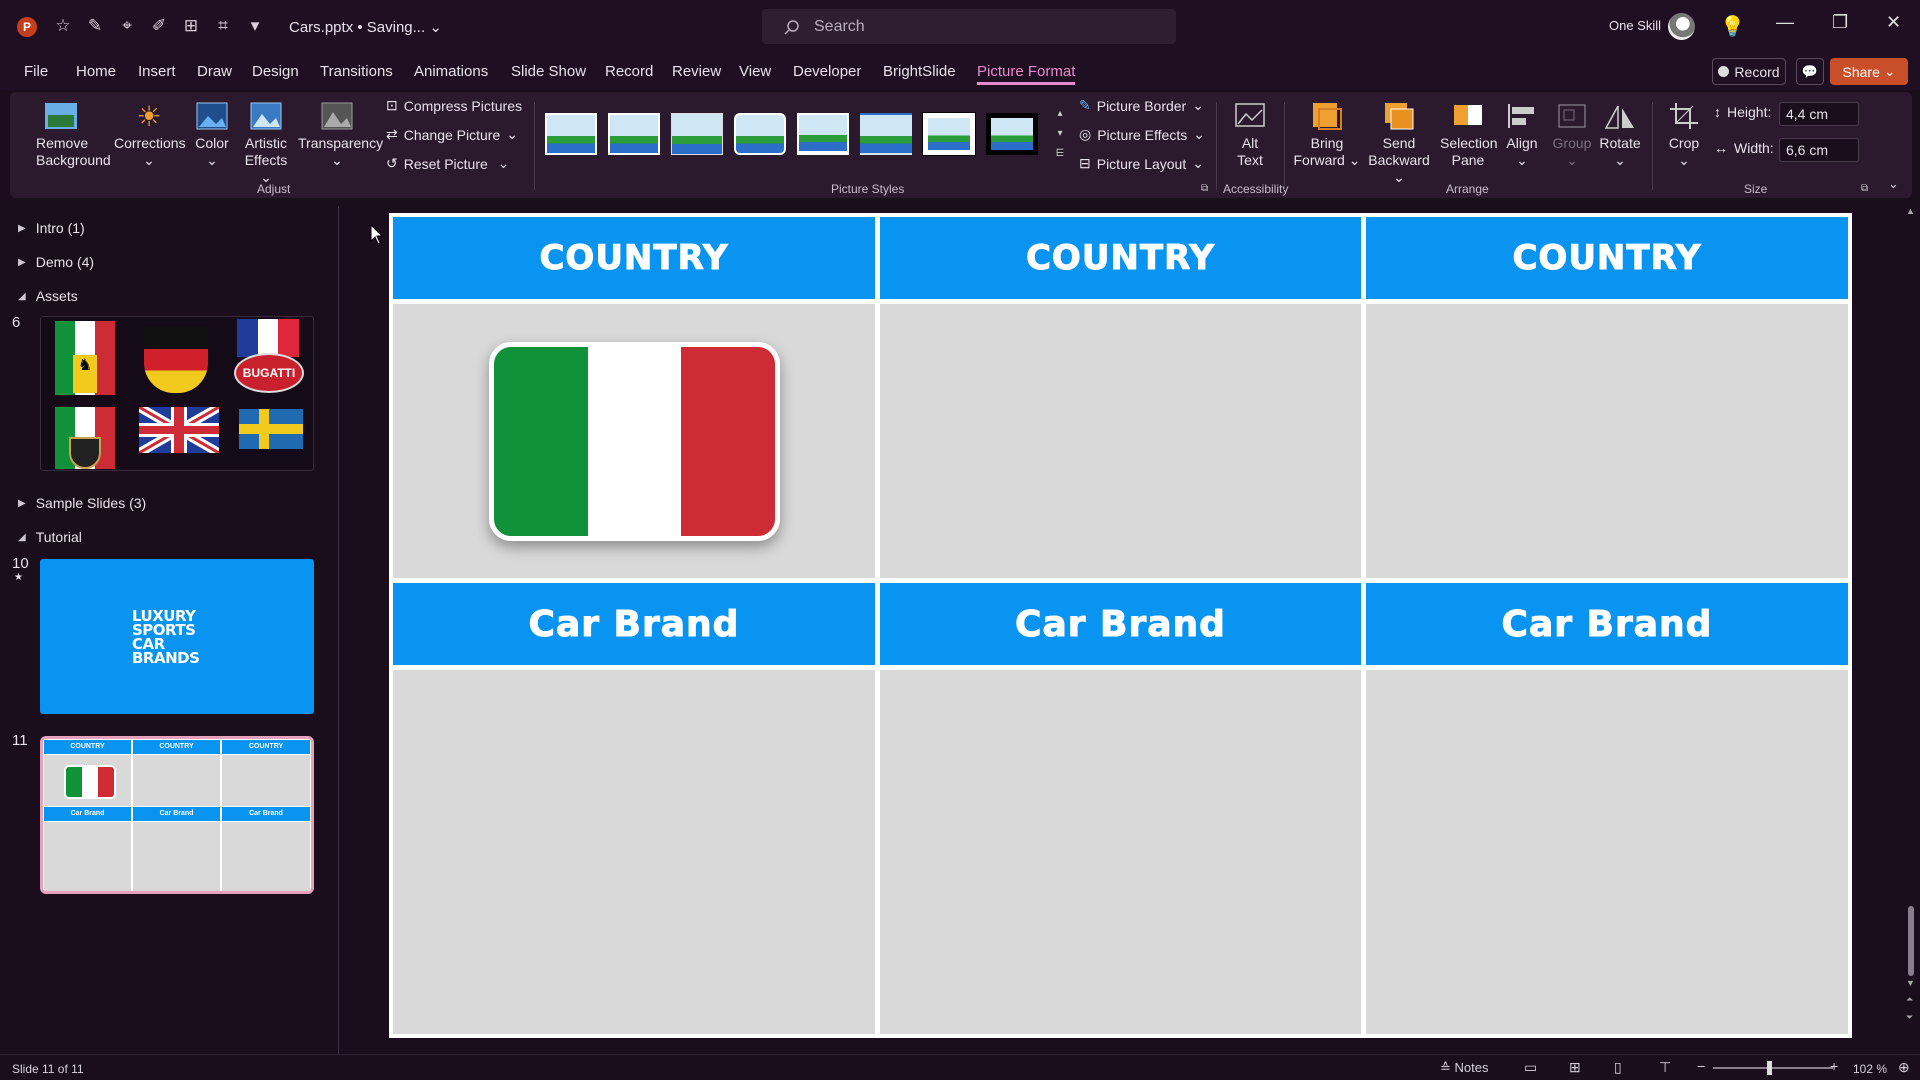 This screenshot has height=1080, width=1920. What do you see at coordinates (340, 134) in the screenshot?
I see `transparency-button: Transparency ⌄` at bounding box center [340, 134].